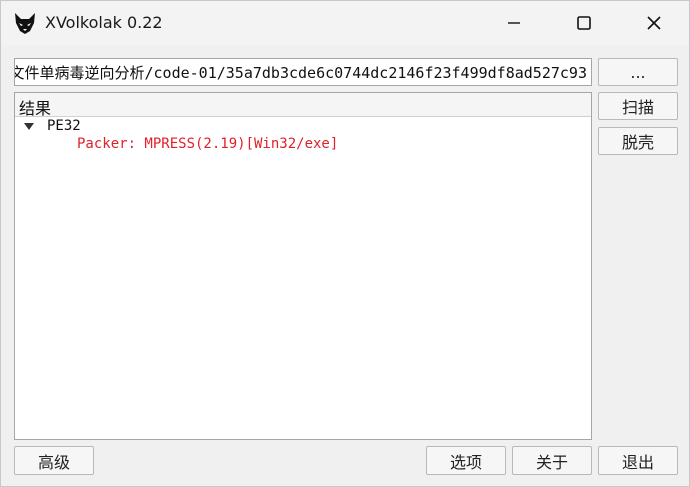 The height and width of the screenshot is (487, 690). What do you see at coordinates (104, 22) in the screenshot?
I see `window-title: XVolkolak 0.22` at bounding box center [104, 22].